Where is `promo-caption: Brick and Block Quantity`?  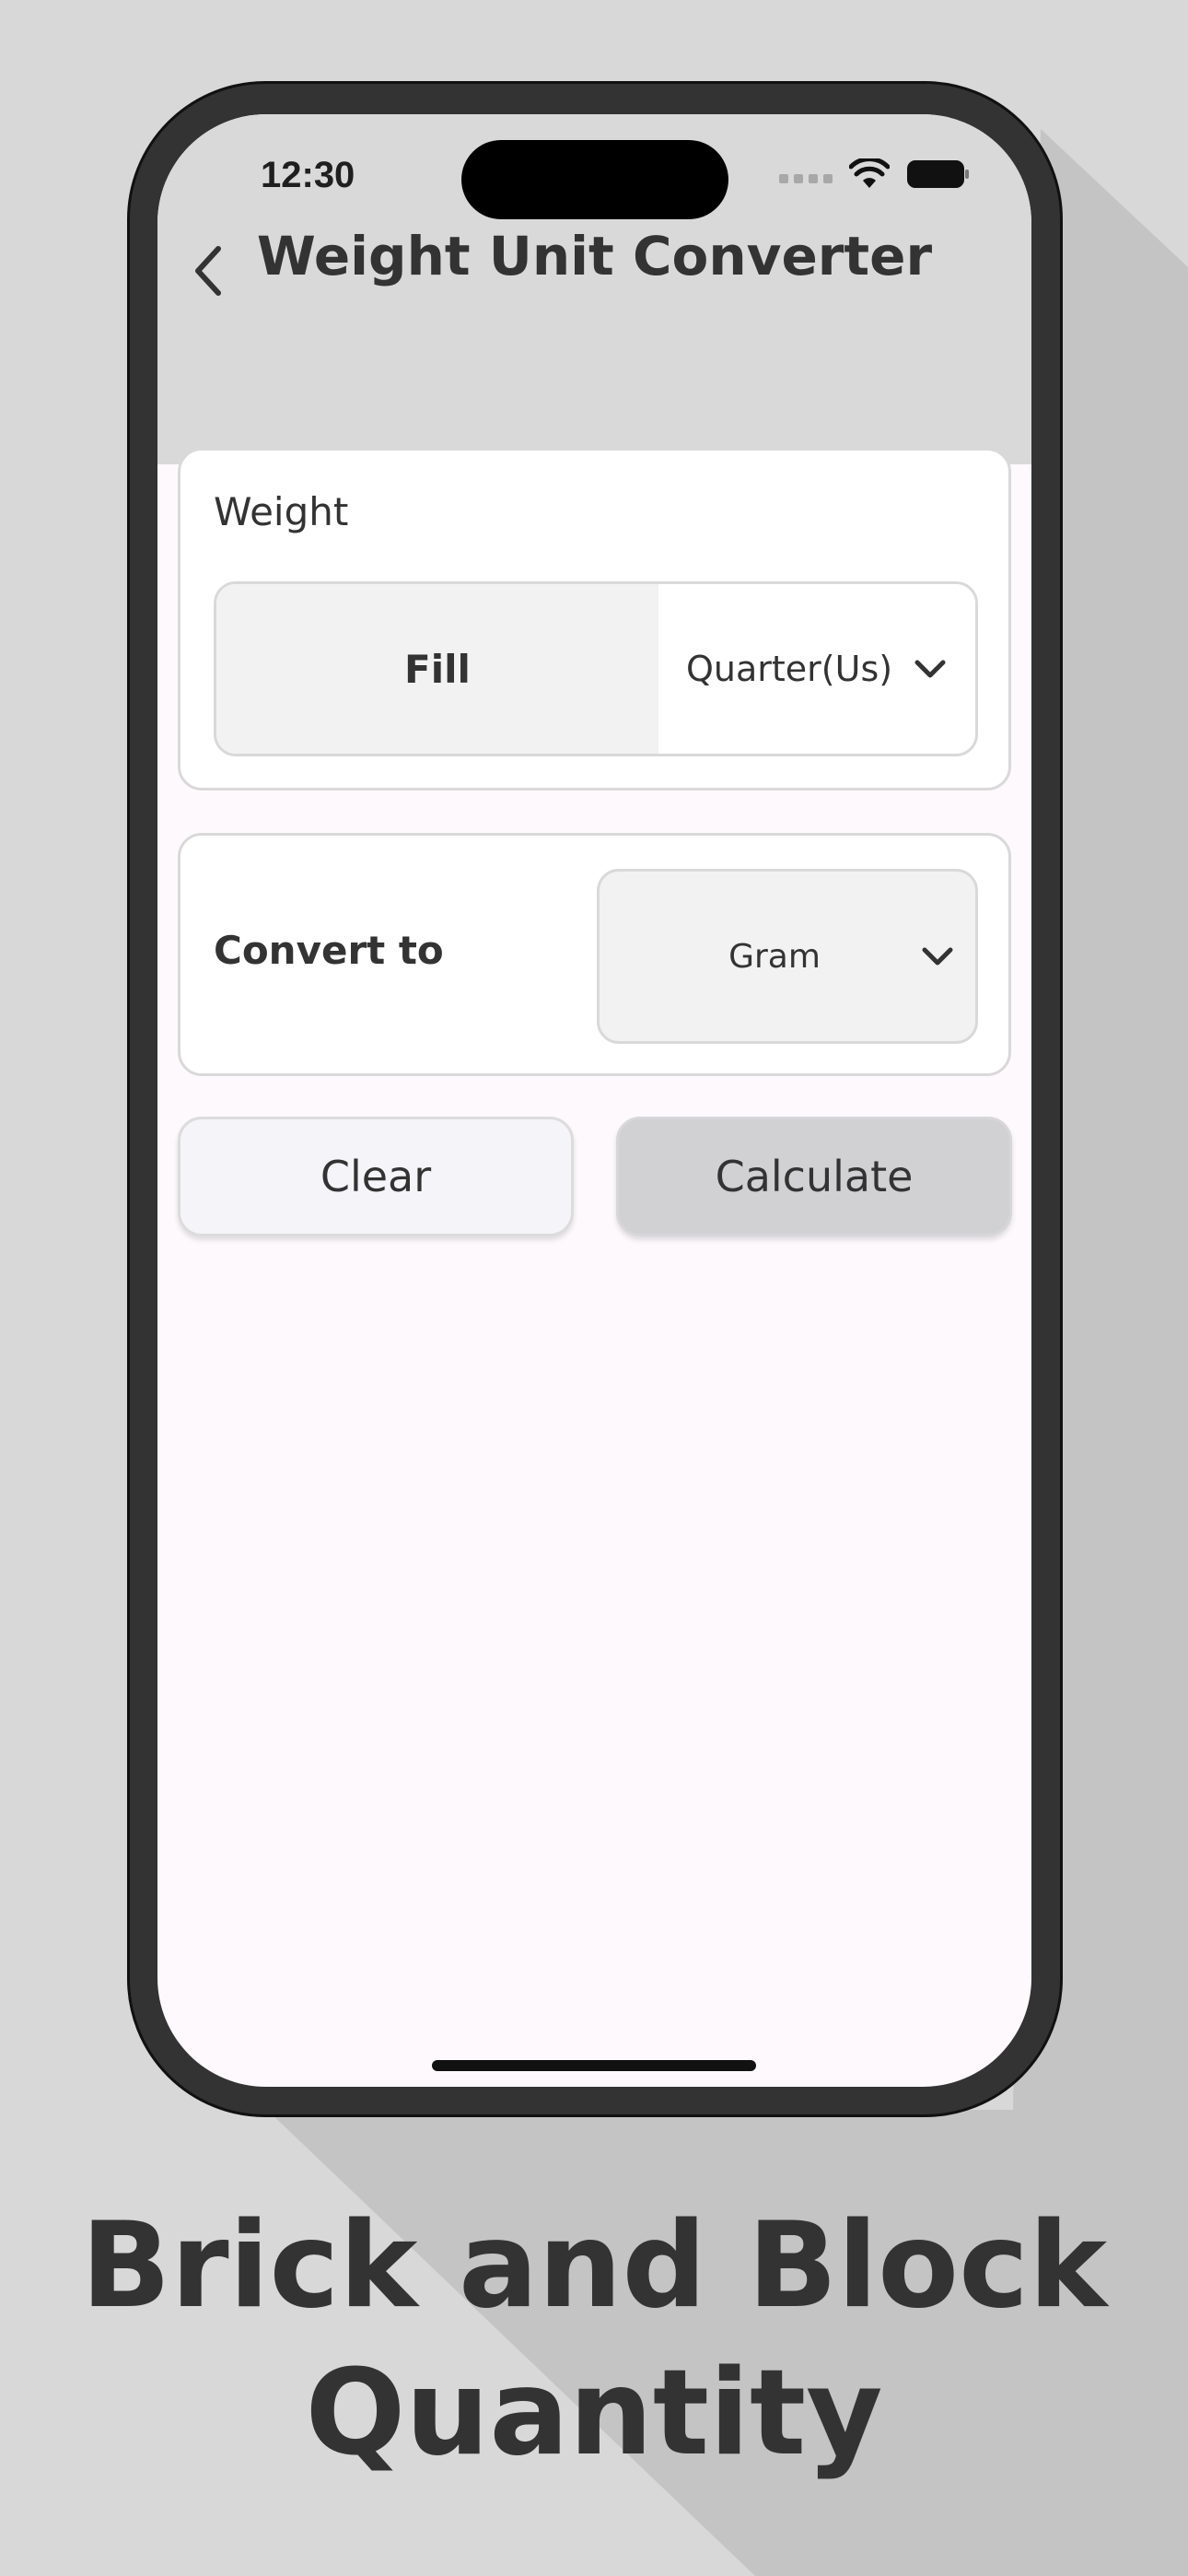 promo-caption: Brick and Block Quantity is located at coordinates (594, 2340).